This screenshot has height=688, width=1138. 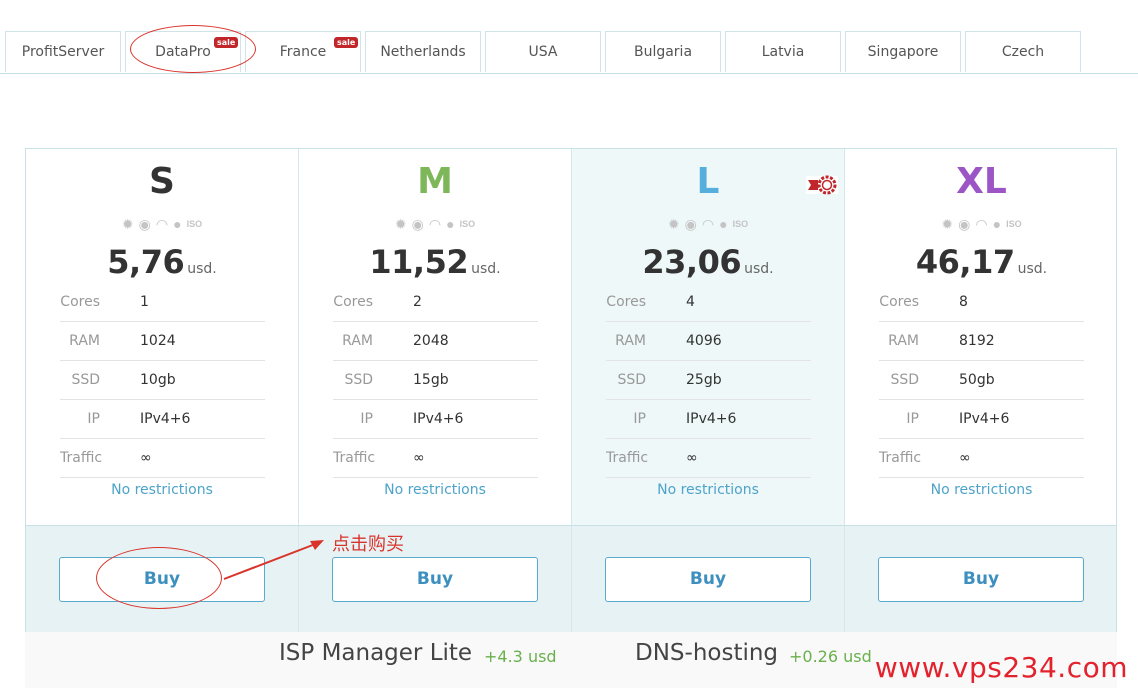 I want to click on watermark: www.vps234.com, so click(x=1001, y=667).